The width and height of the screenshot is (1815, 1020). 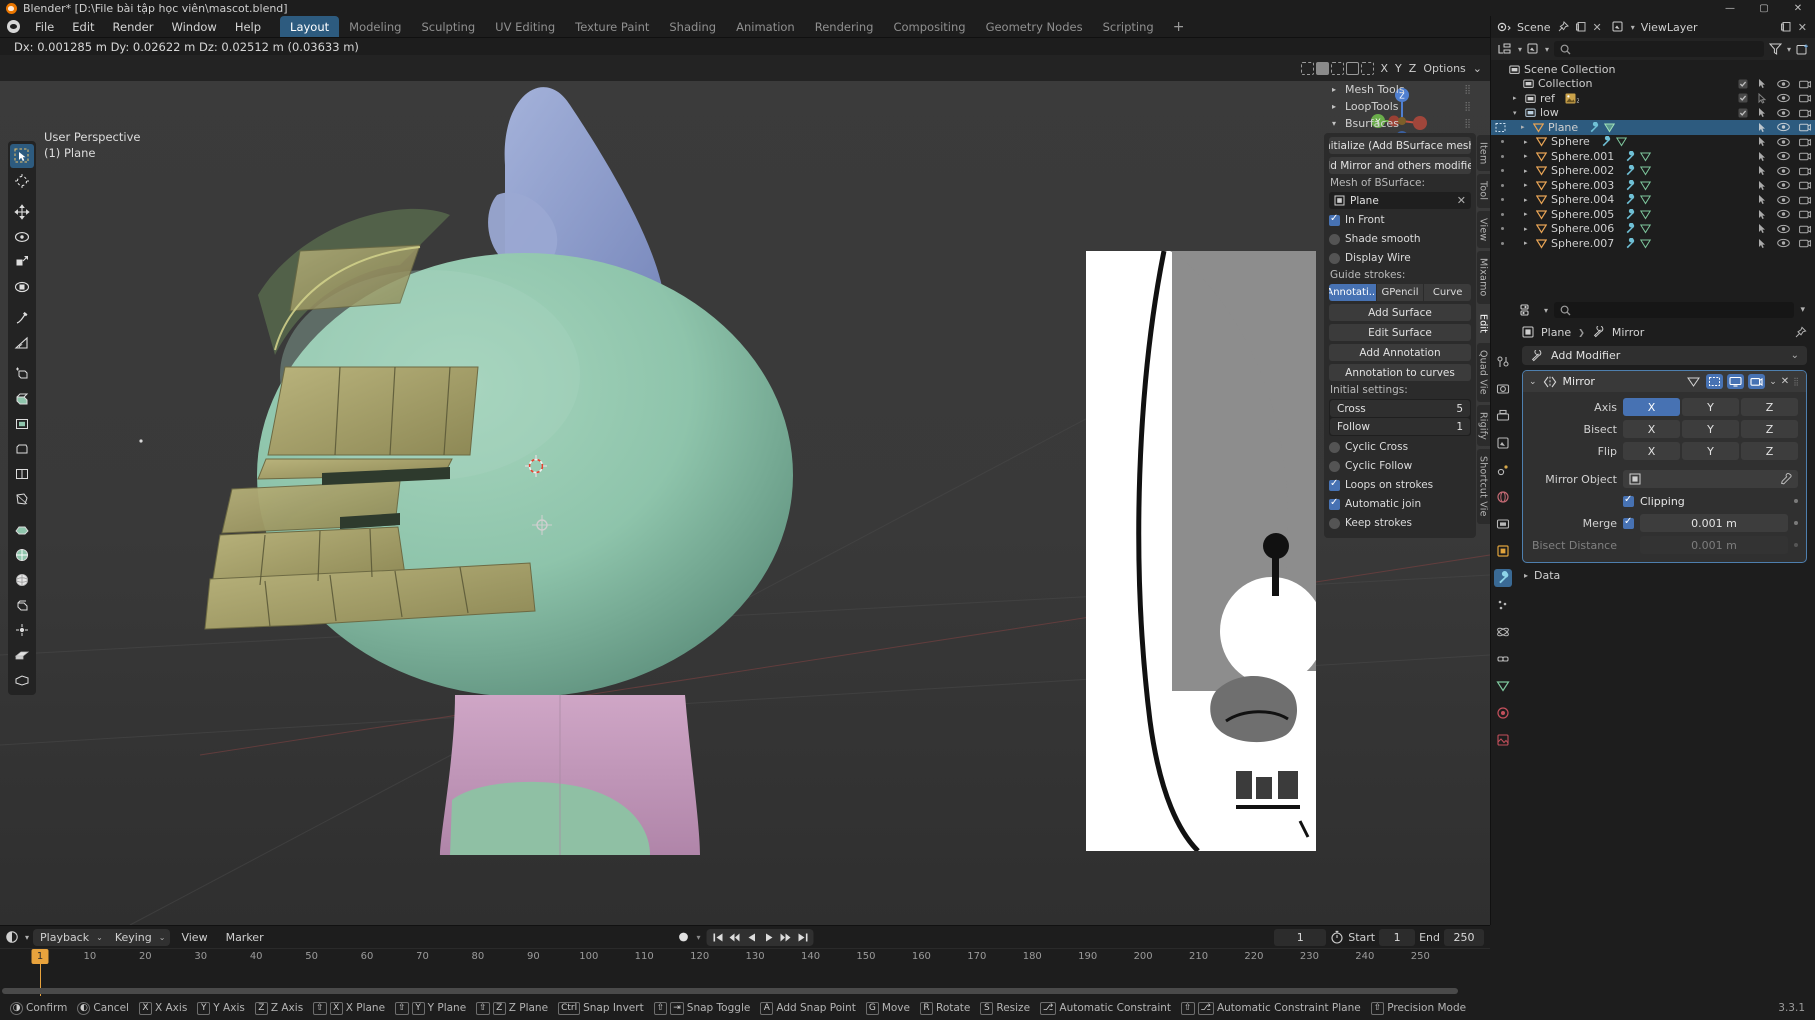 What do you see at coordinates (1796, 523) in the screenshot?
I see `merge-animate-dot` at bounding box center [1796, 523].